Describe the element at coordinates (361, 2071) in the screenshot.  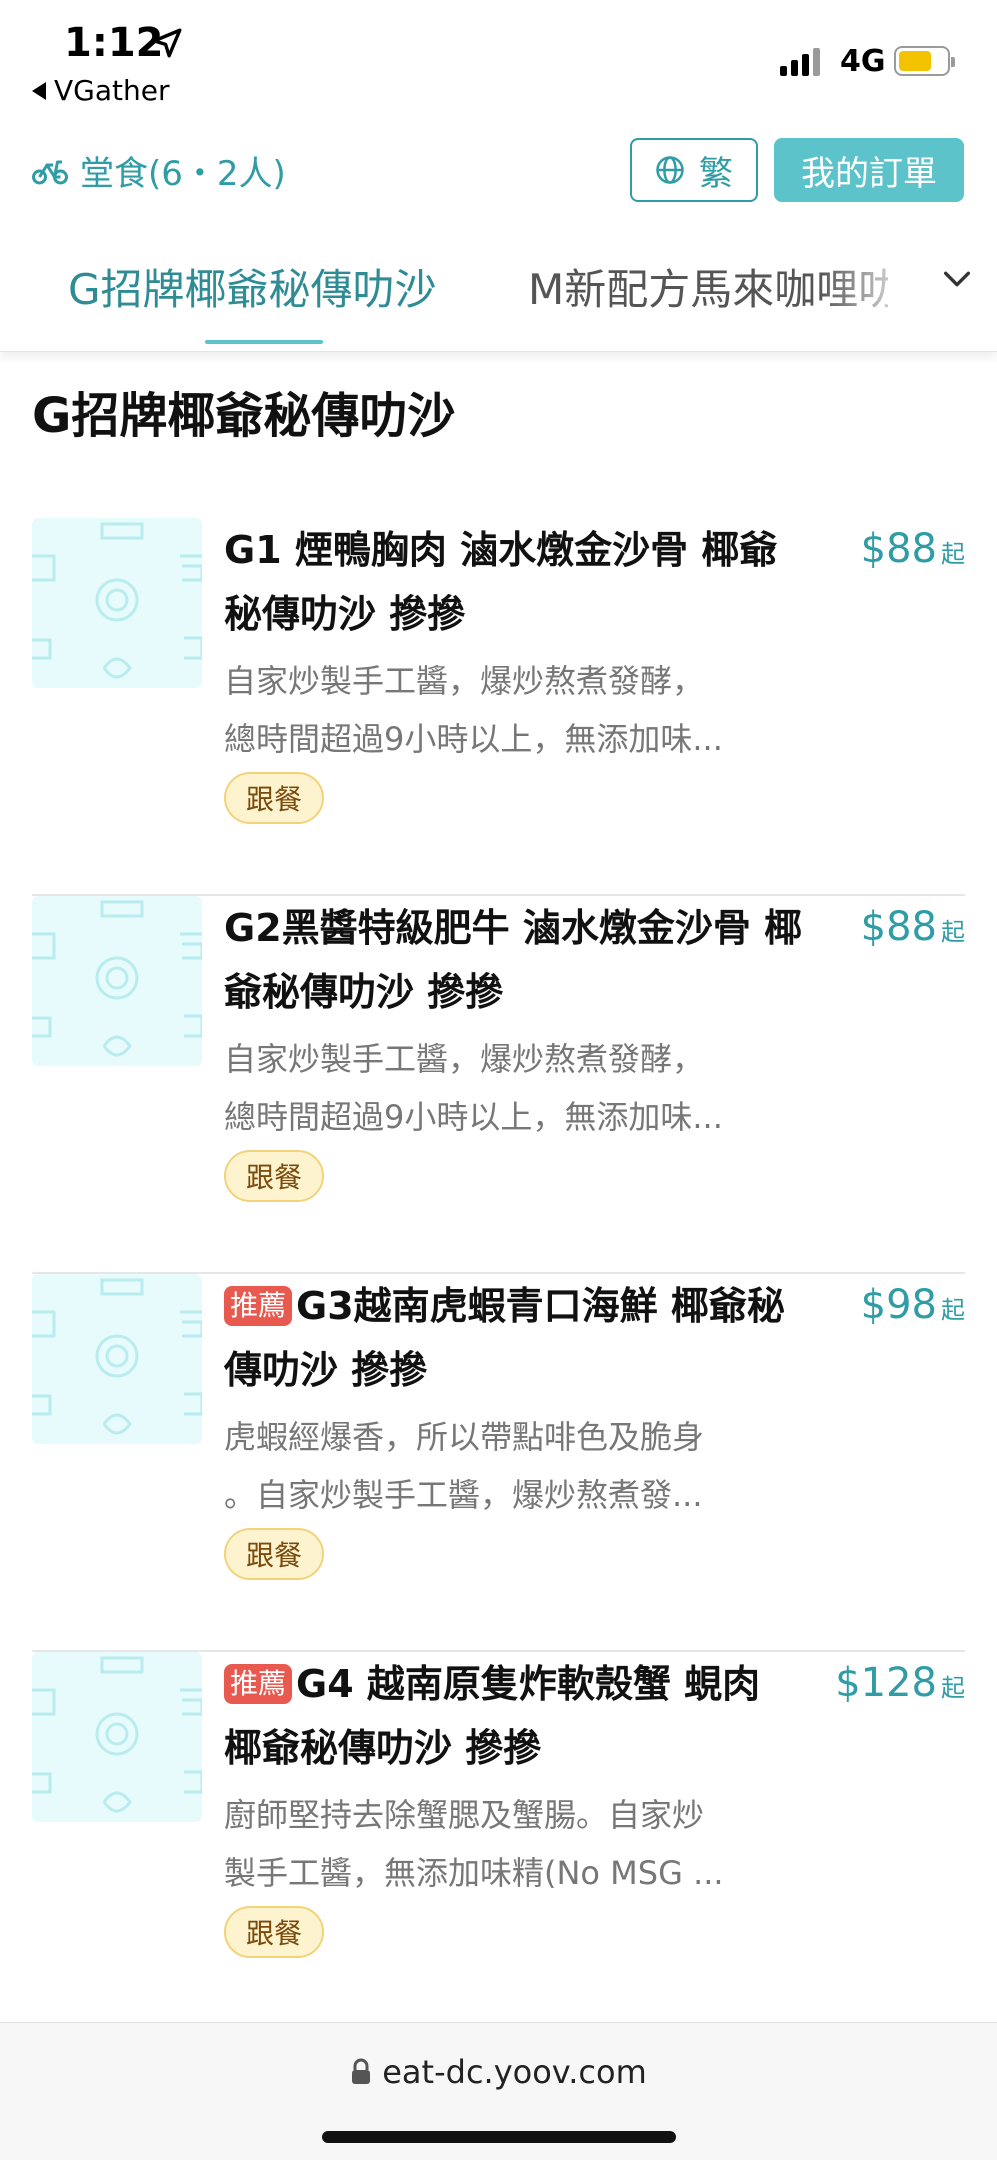
I see `lock-icon` at that location.